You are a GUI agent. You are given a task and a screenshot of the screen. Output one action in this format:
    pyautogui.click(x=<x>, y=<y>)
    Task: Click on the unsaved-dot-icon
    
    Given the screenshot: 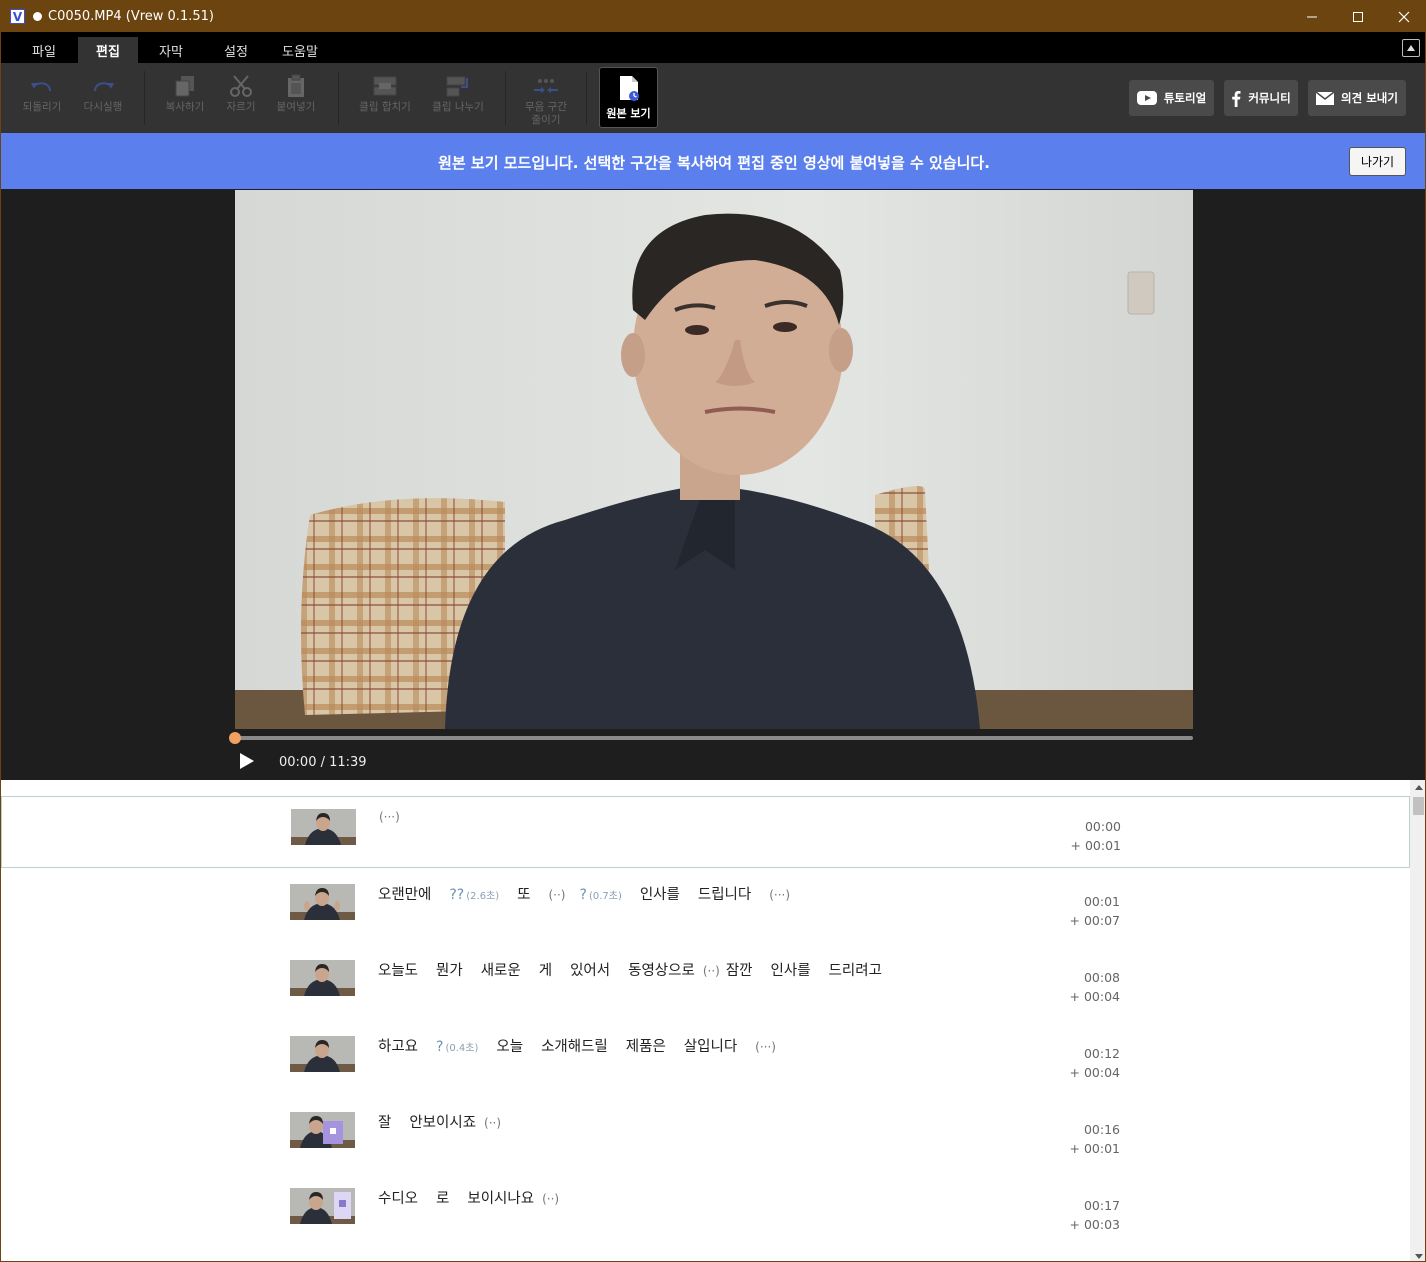 What is the action you would take?
    pyautogui.click(x=37, y=16)
    